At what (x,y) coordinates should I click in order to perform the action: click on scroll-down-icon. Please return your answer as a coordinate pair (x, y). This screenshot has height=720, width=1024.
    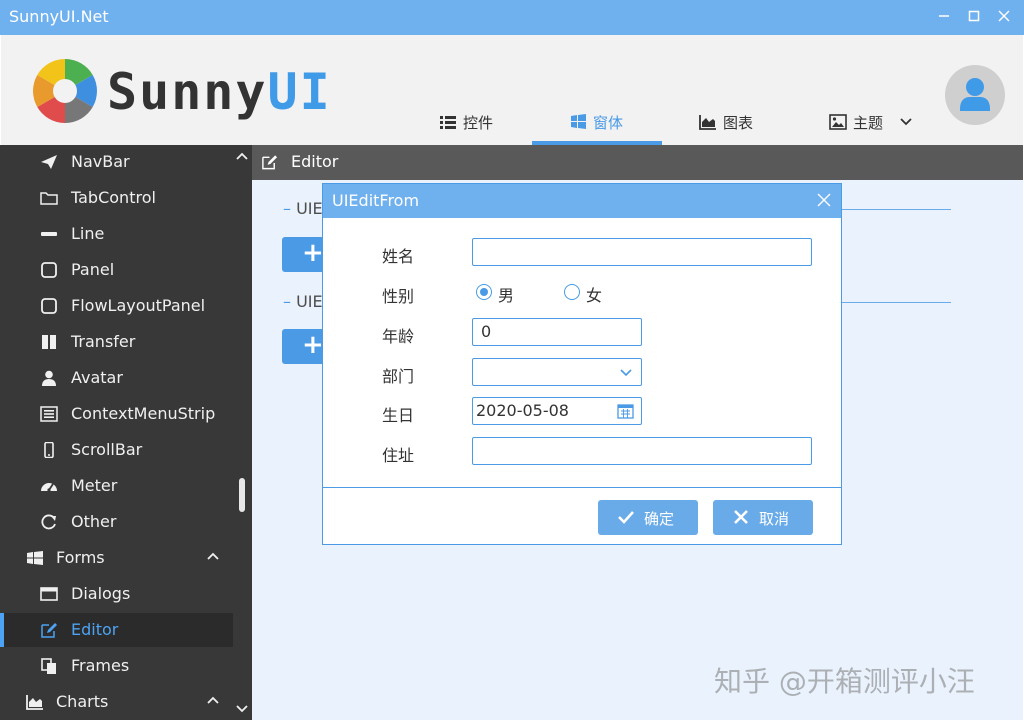
    Looking at the image, I should click on (242, 709).